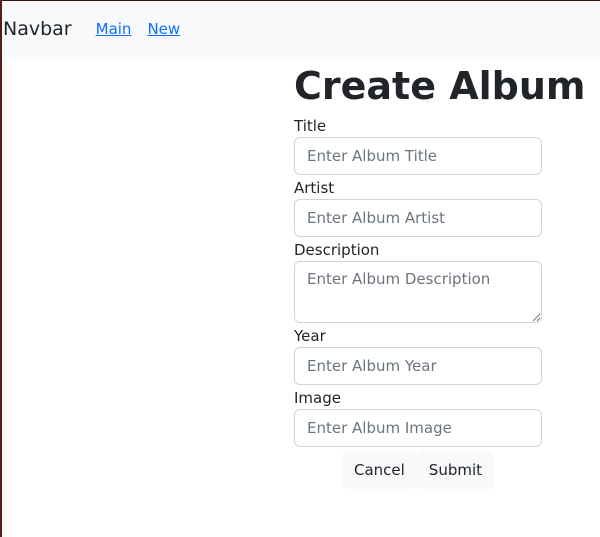 This screenshot has height=537, width=600. What do you see at coordinates (440, 86) in the screenshot?
I see `page-title: Create Album` at bounding box center [440, 86].